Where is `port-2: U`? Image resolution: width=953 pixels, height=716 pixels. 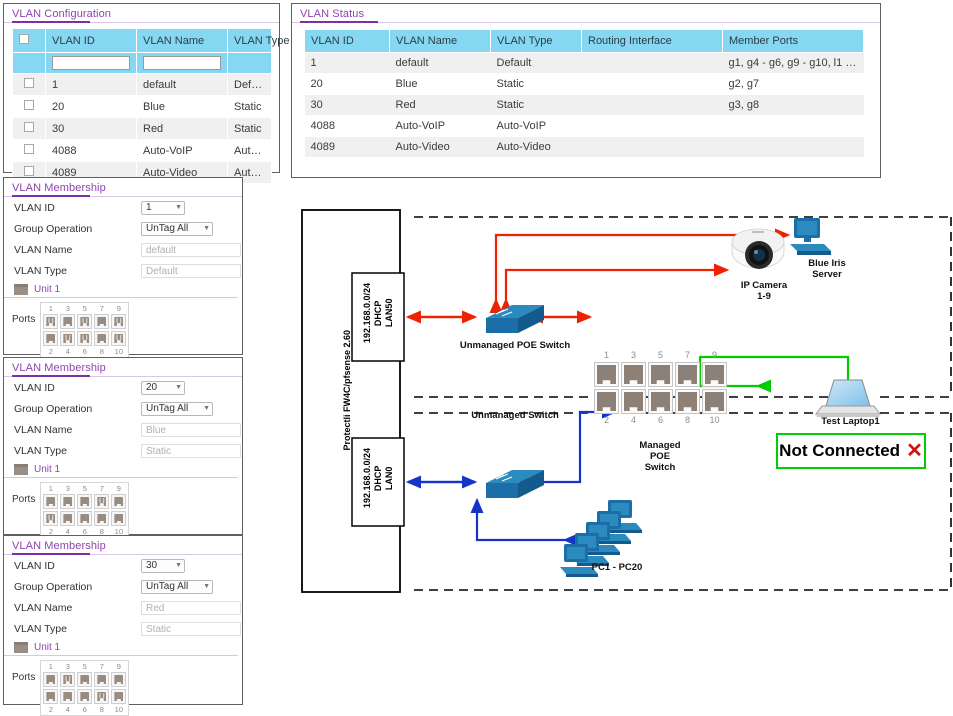 port-2: U is located at coordinates (51, 518).